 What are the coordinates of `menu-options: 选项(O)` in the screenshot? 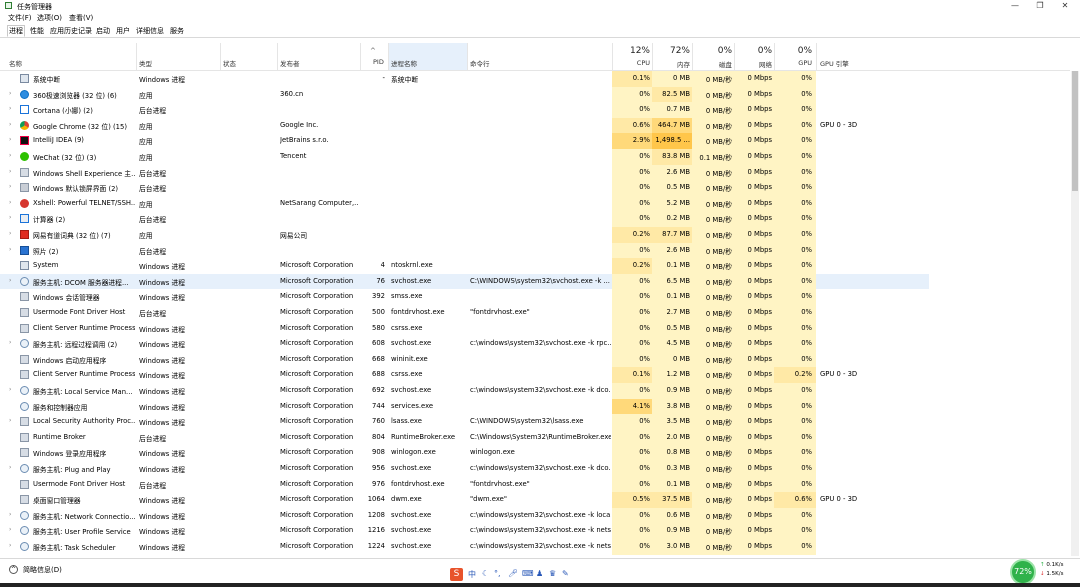 It's located at (49, 18).